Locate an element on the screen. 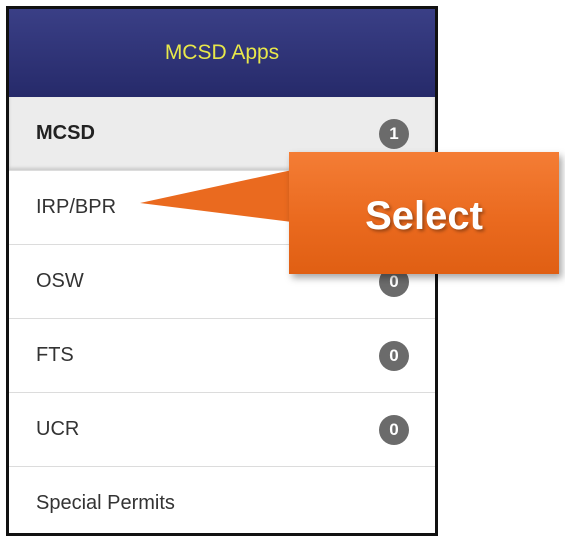 The height and width of the screenshot is (540, 565). select-callout: Select is located at coordinates (424, 213).